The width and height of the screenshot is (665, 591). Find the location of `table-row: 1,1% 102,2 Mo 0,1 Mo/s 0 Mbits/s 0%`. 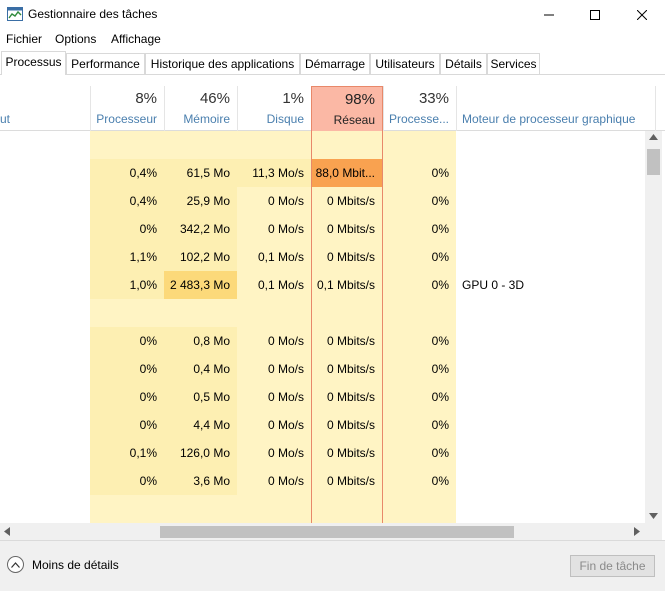

table-row: 1,1% 102,2 Mo 0,1 Mo/s 0 Mbits/s 0% is located at coordinates (322, 257).